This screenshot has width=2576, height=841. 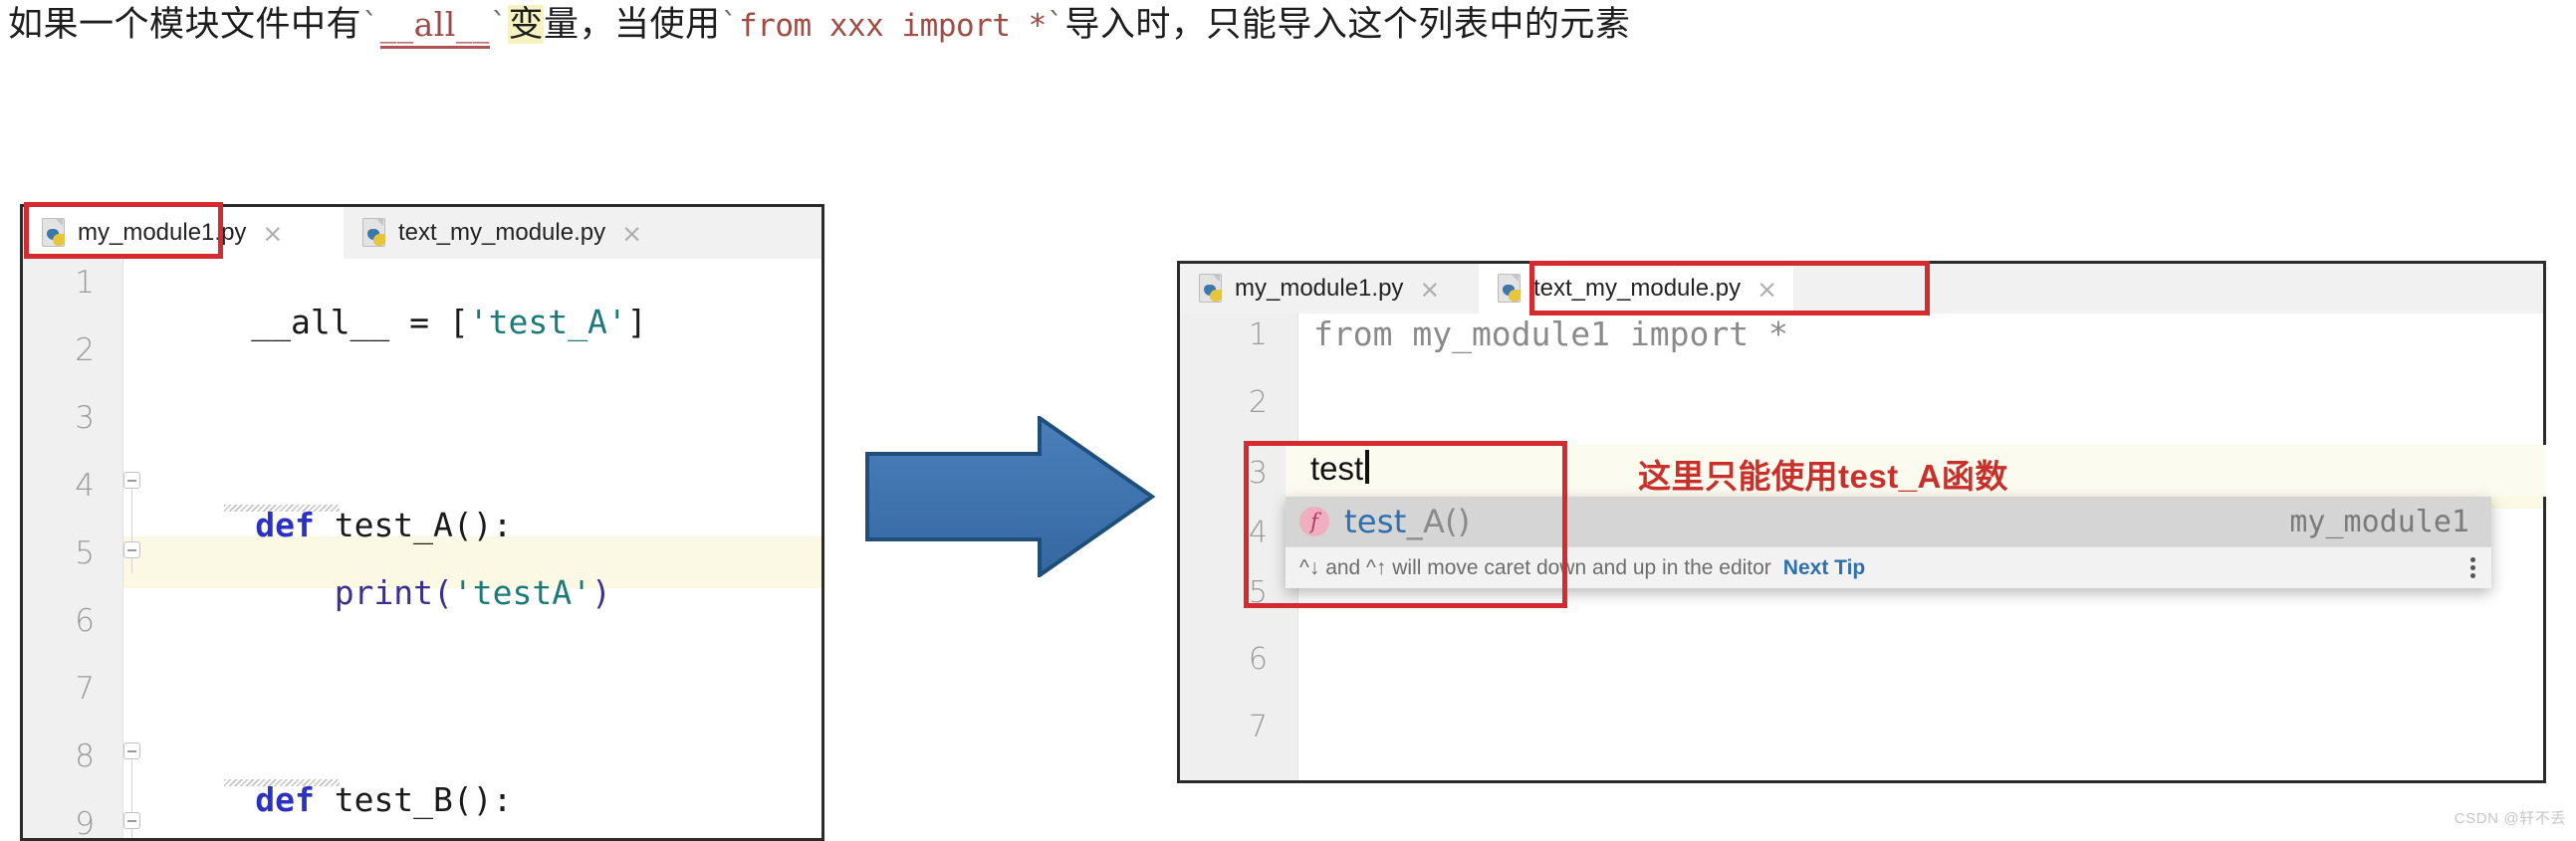 I want to click on left-line-number: 5, so click(x=85, y=553).